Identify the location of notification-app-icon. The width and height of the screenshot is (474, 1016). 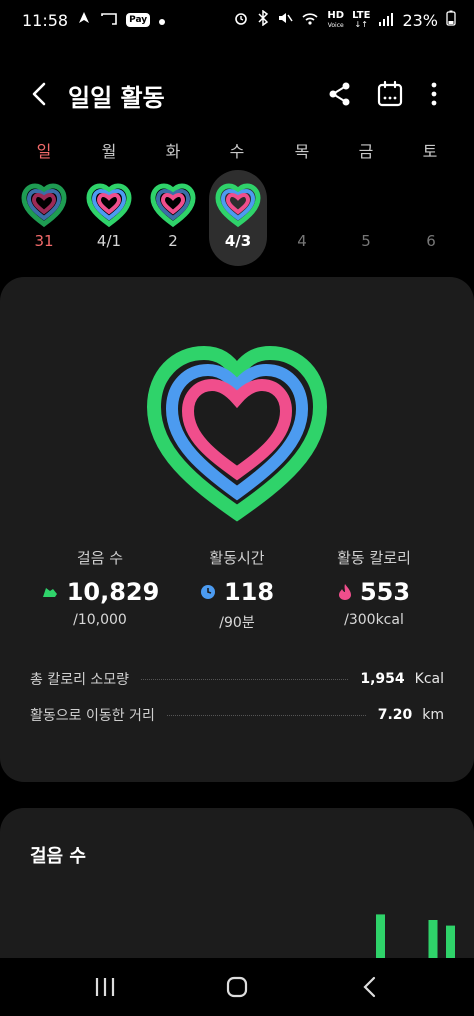
(84, 20).